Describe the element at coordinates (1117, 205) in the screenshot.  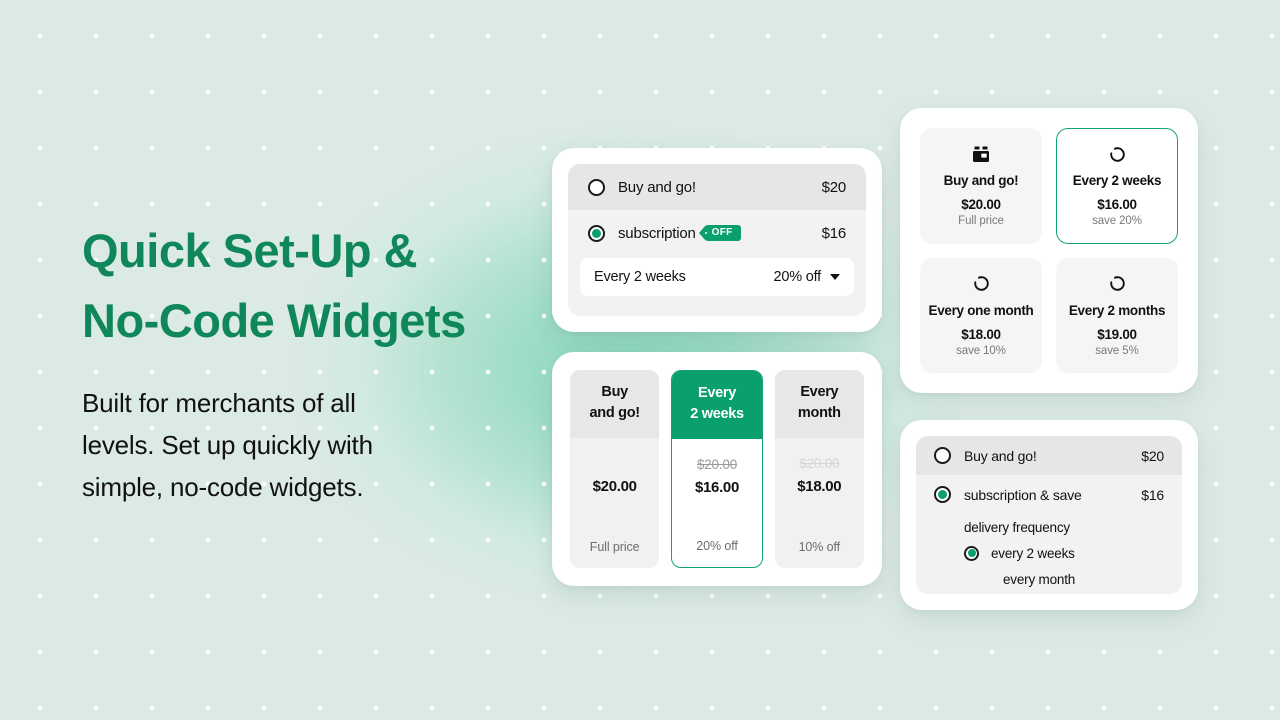
I see `plan-tile-price: $16.00` at that location.